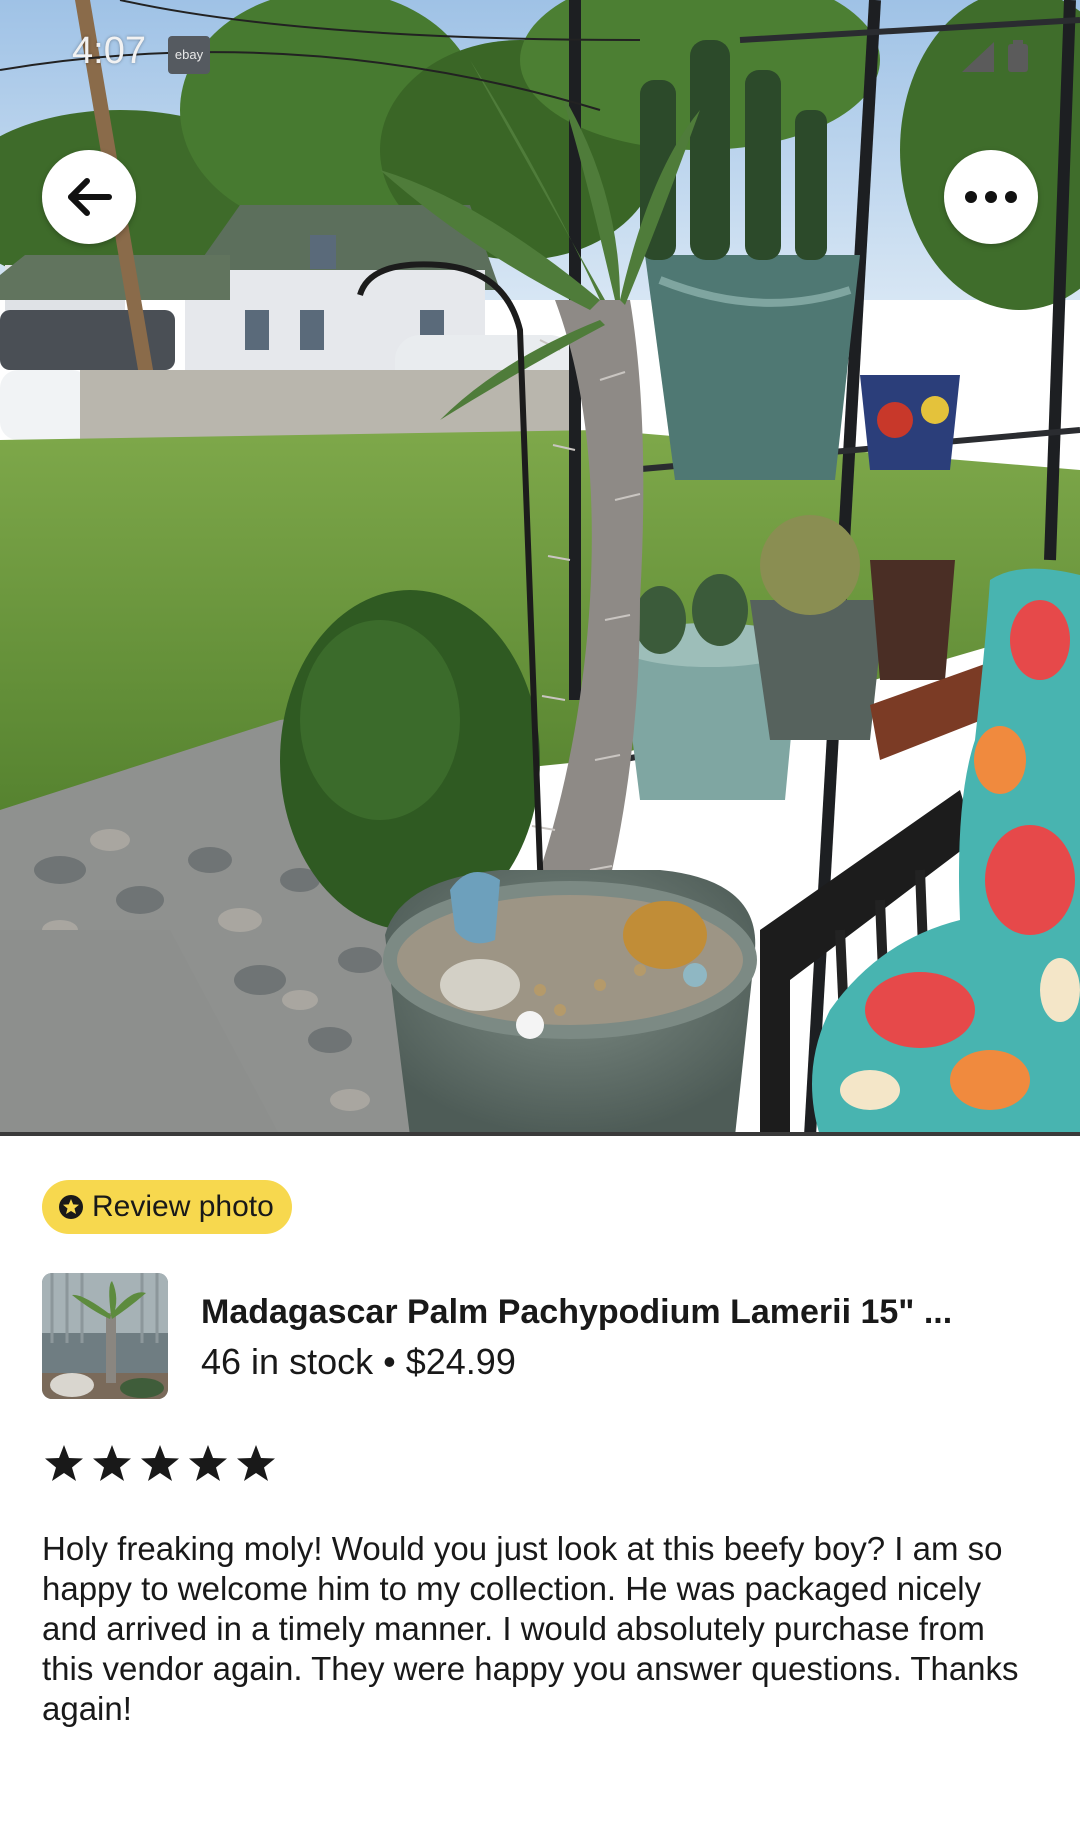 The image size is (1080, 1842). What do you see at coordinates (978, 57) in the screenshot?
I see `signal-icon` at bounding box center [978, 57].